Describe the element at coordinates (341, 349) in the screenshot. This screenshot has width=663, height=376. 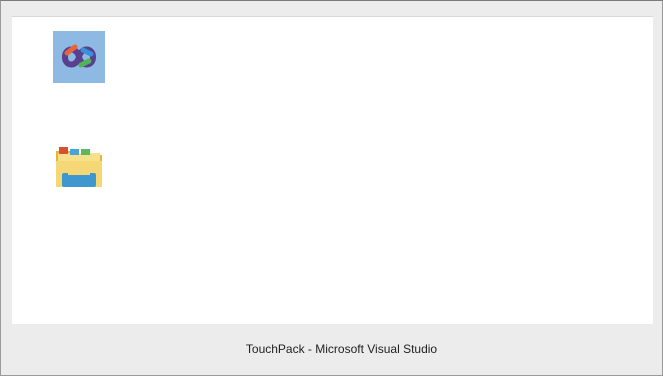
I see `window-caption: TouchPack - Microsoft Visual Studio` at that location.